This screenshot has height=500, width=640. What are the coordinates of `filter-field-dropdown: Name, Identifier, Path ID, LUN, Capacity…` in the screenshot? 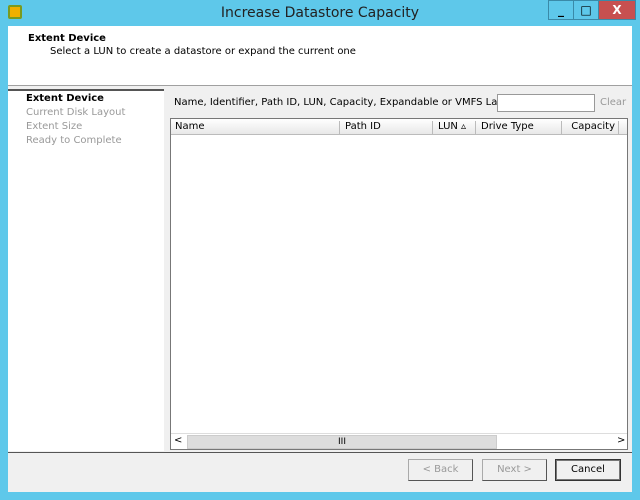 It's located at (356, 102).